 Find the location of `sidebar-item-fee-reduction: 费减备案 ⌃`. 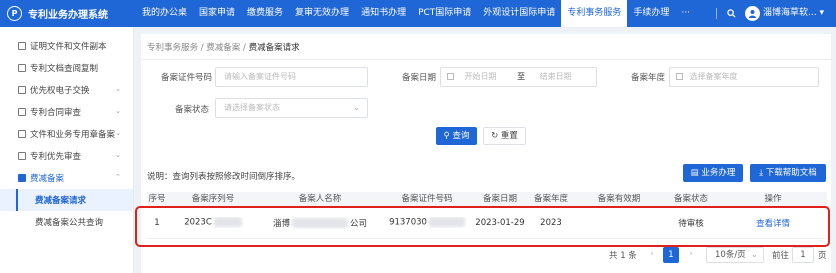

sidebar-item-fee-reduction: 费减备案 ⌃ is located at coordinates (66, 178).